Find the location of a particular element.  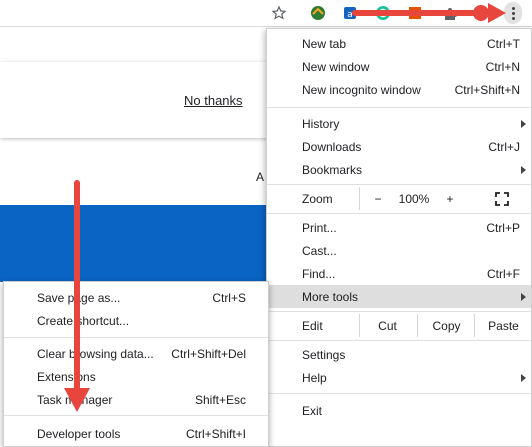

menu-item-label: Zoom is located at coordinates (317, 198).